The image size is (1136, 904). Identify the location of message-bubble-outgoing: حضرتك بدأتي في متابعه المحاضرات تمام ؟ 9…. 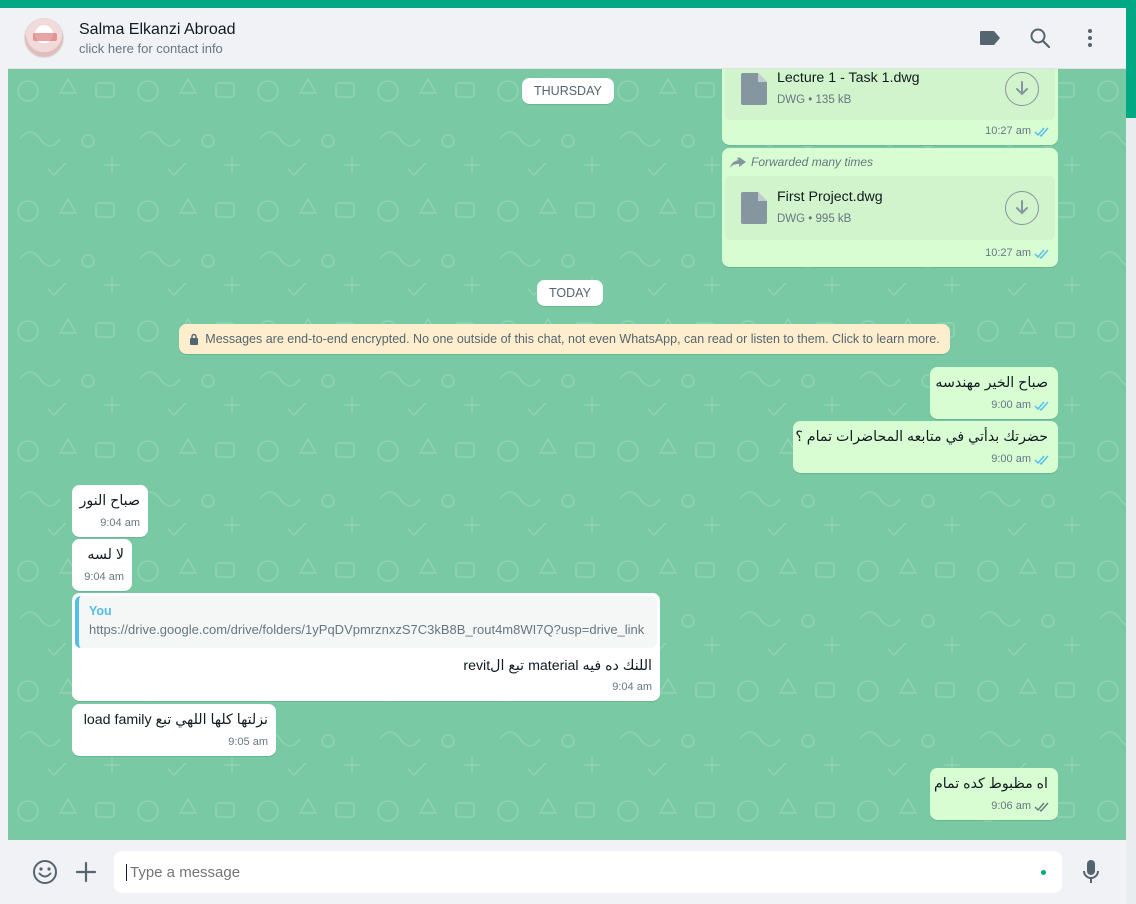
(925, 447).